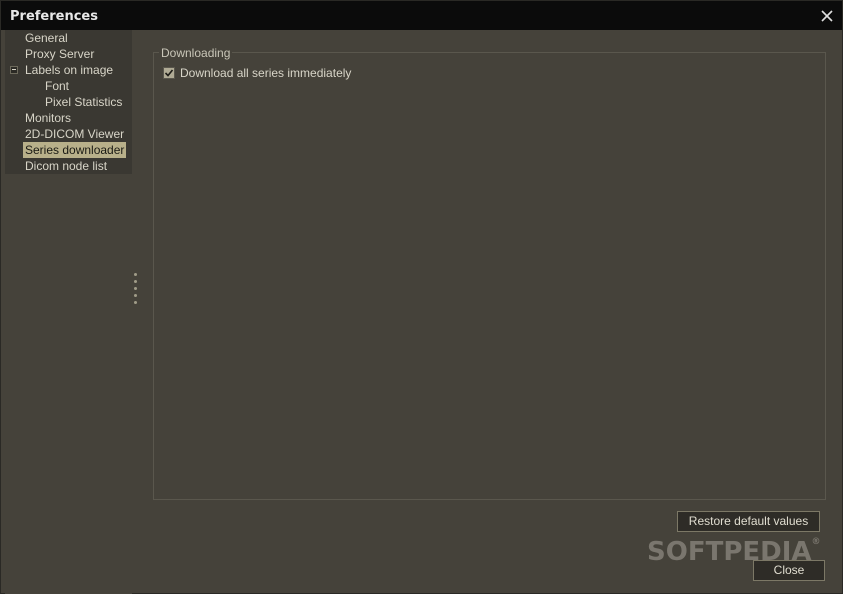  I want to click on tree-item-pixel-statistics: Pixel Statistics, so click(83, 102).